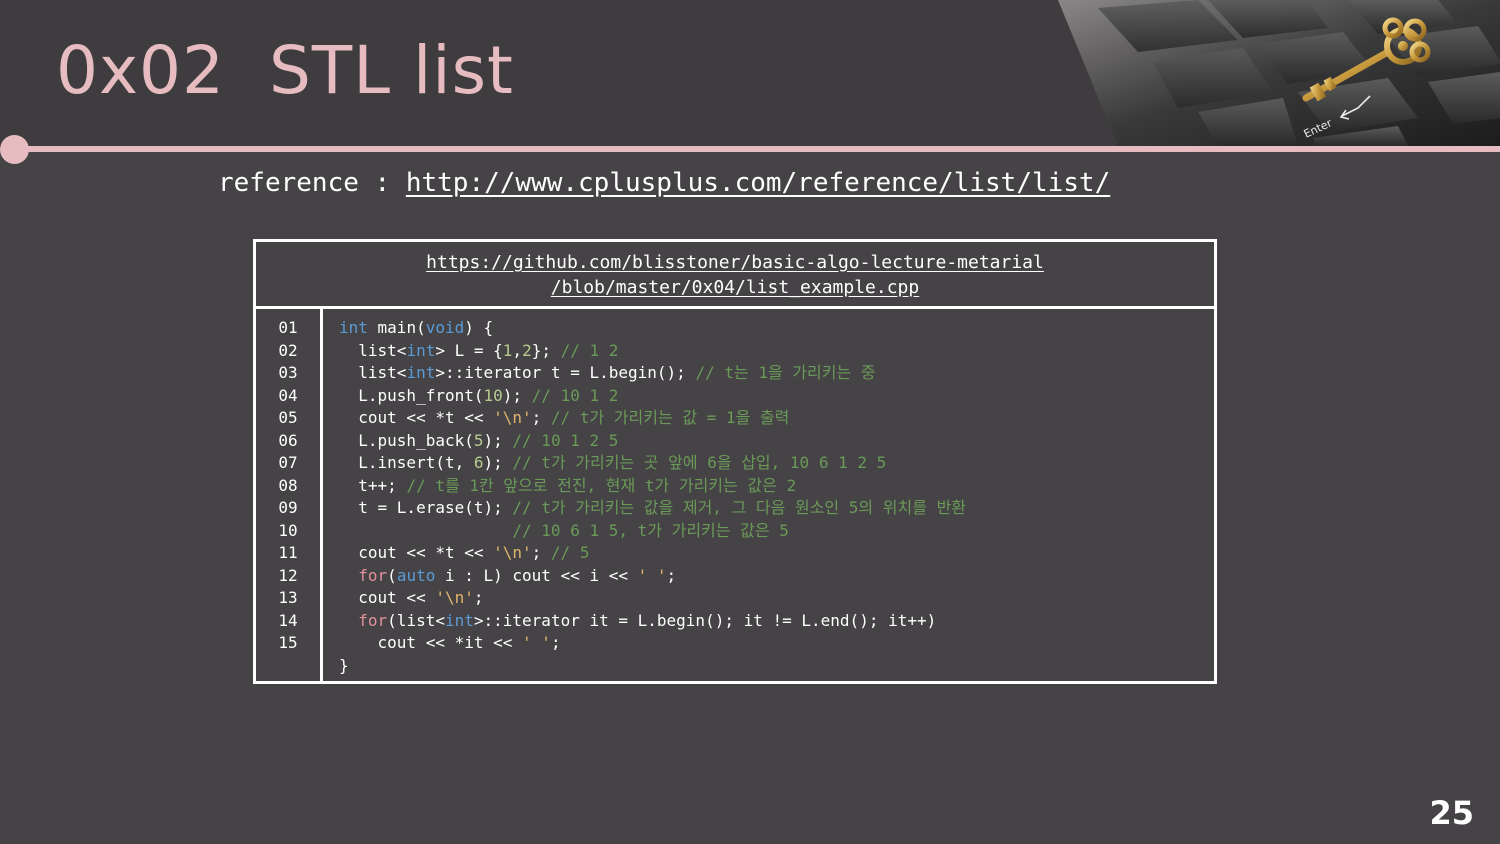 This screenshot has width=1500, height=844. Describe the element at coordinates (288, 417) in the screenshot. I see `line-number: 05` at that location.